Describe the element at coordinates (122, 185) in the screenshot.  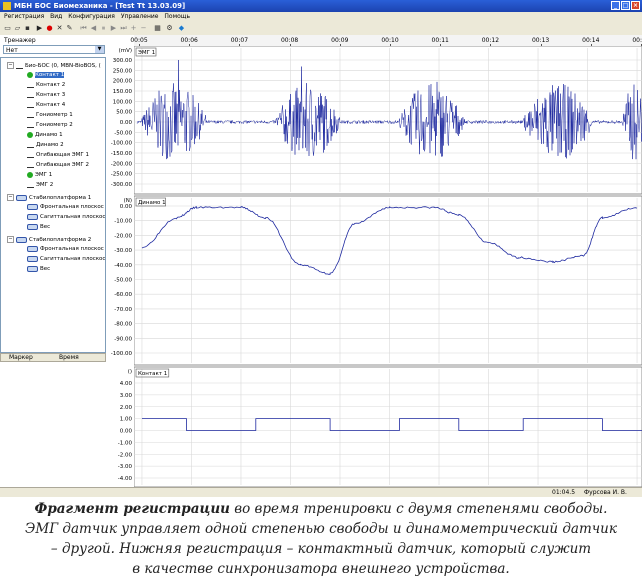
I see `y-tick-label: -300.00` at that location.